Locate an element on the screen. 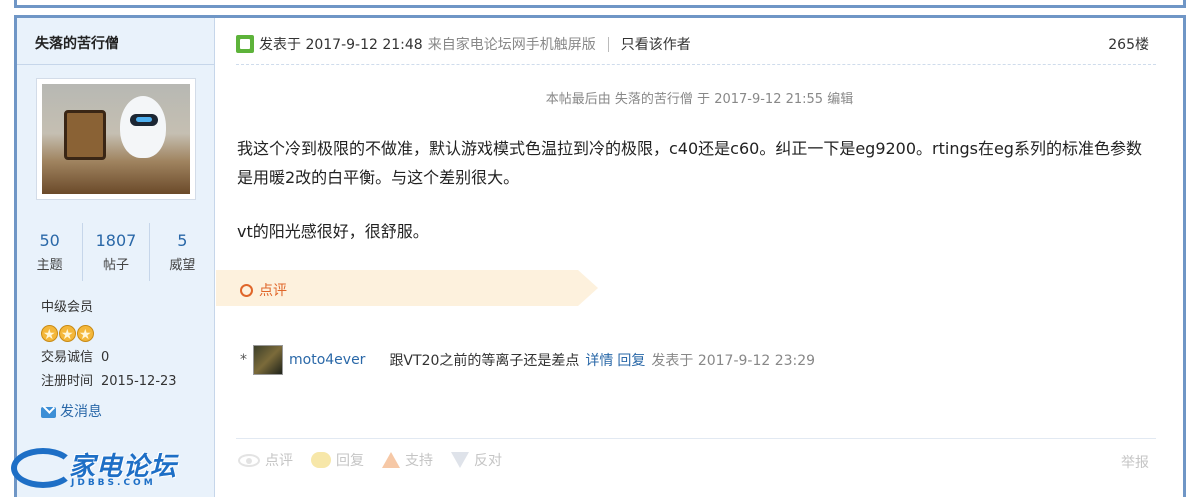 This screenshot has width=1200, height=497. register-time-value: 2015-12-23 is located at coordinates (139, 381).